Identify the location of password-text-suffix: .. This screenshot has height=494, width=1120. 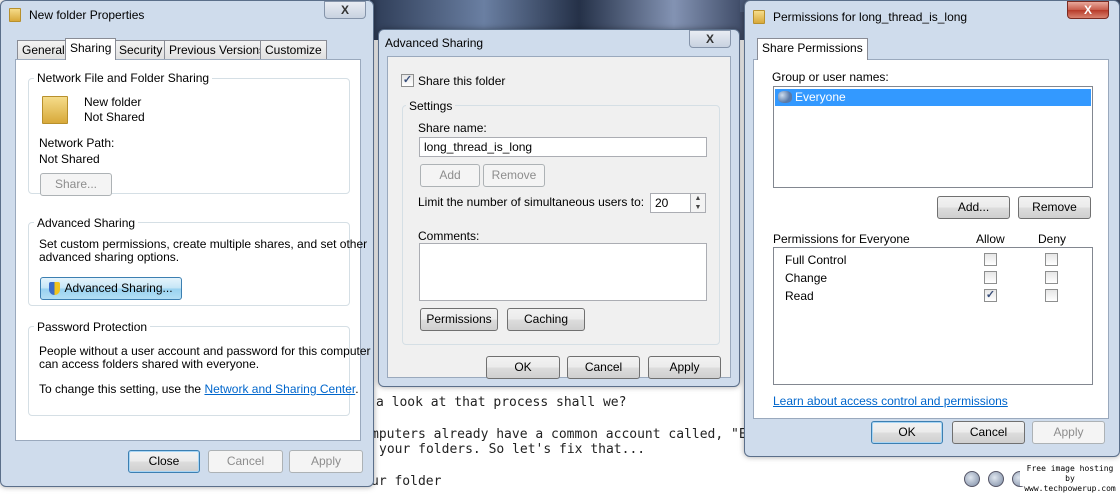
(357, 389).